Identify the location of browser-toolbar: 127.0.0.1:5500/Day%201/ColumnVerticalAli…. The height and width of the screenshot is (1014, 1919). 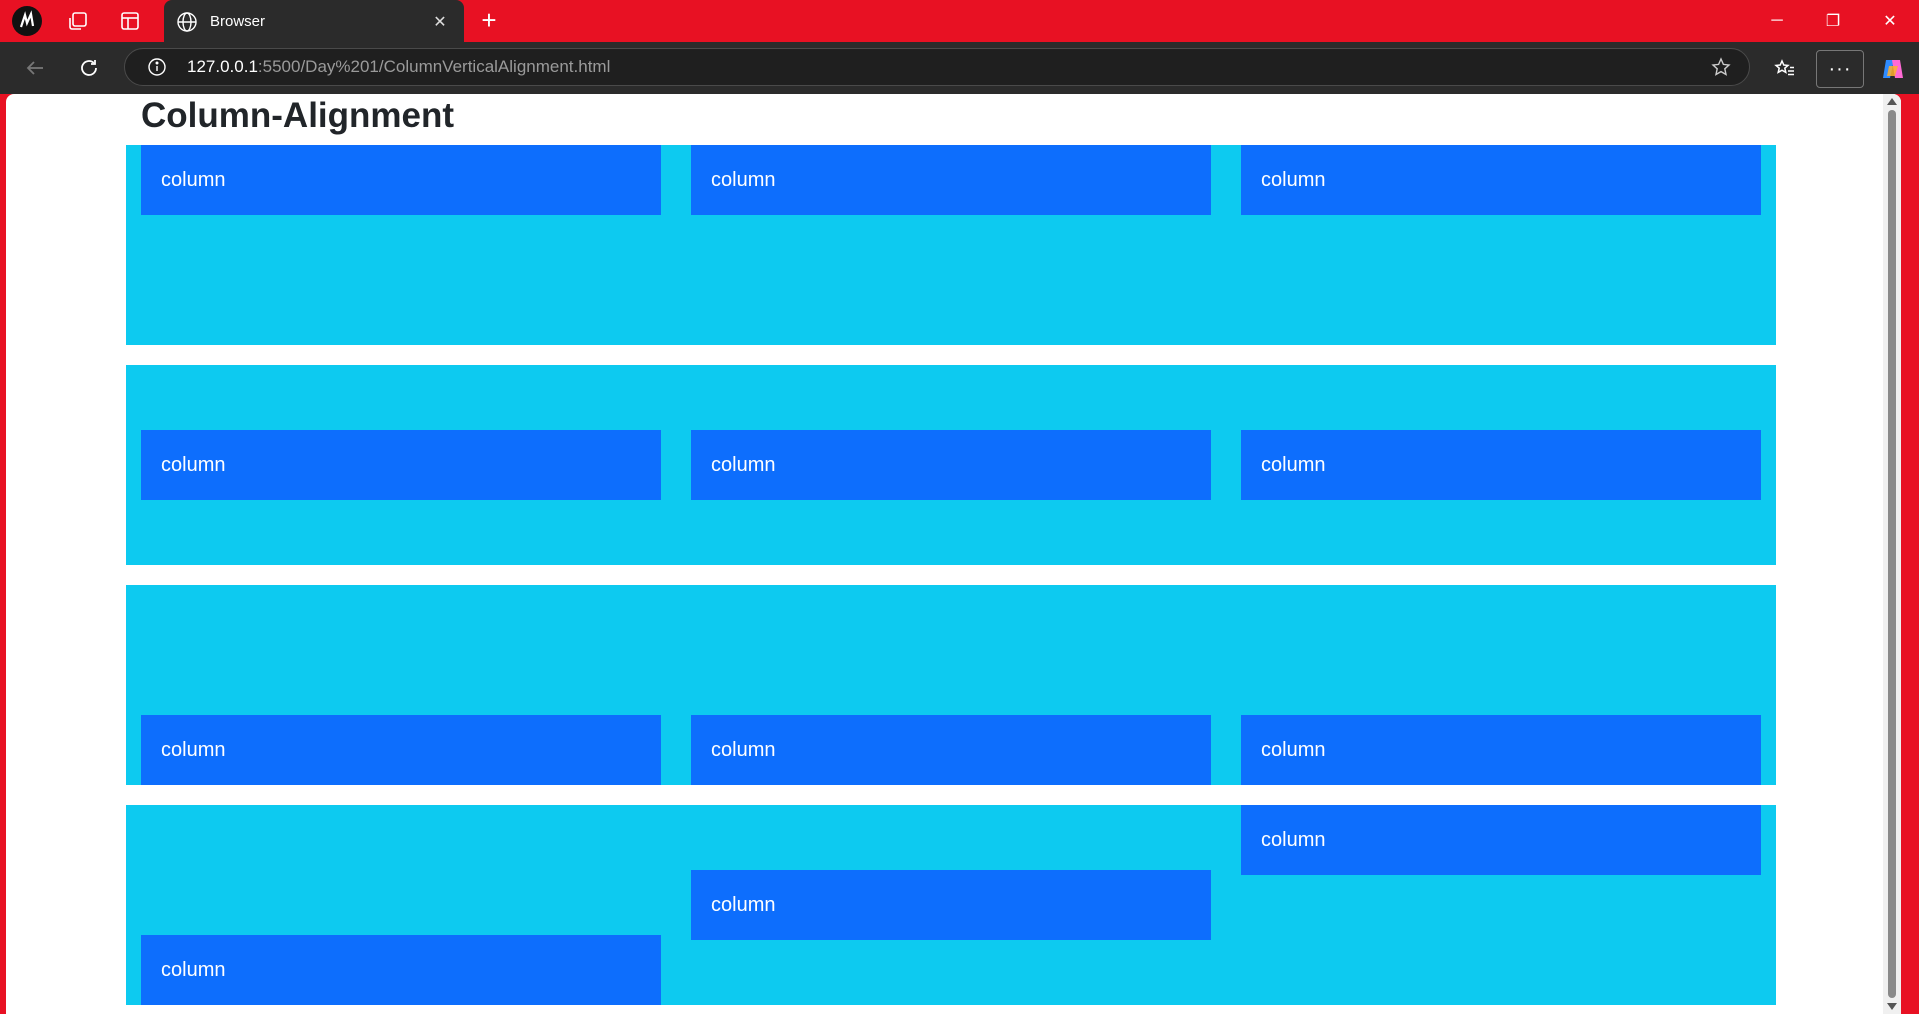
(959, 68).